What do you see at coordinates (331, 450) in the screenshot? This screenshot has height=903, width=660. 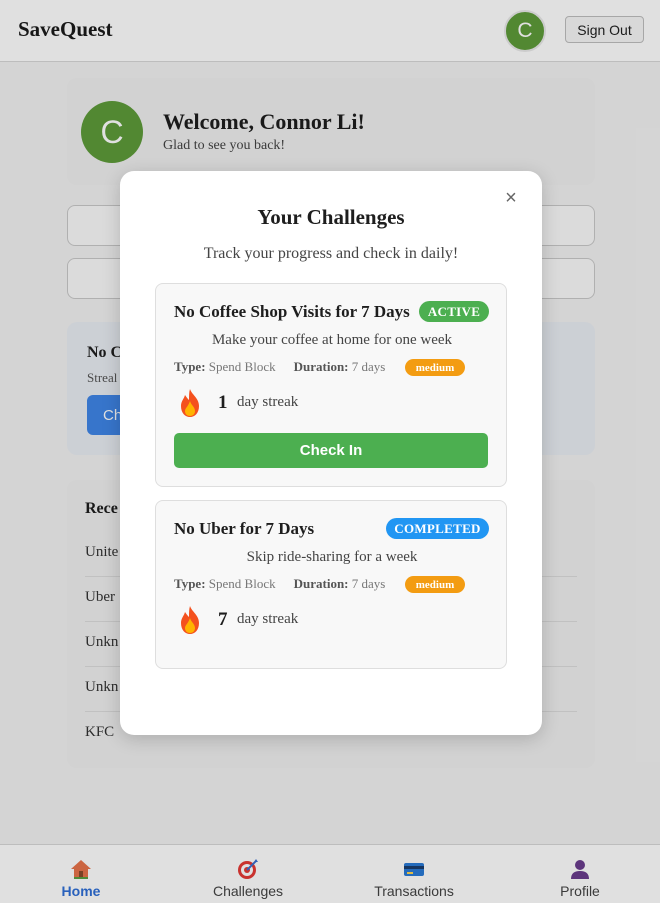 I see `check-in-button: Check In` at bounding box center [331, 450].